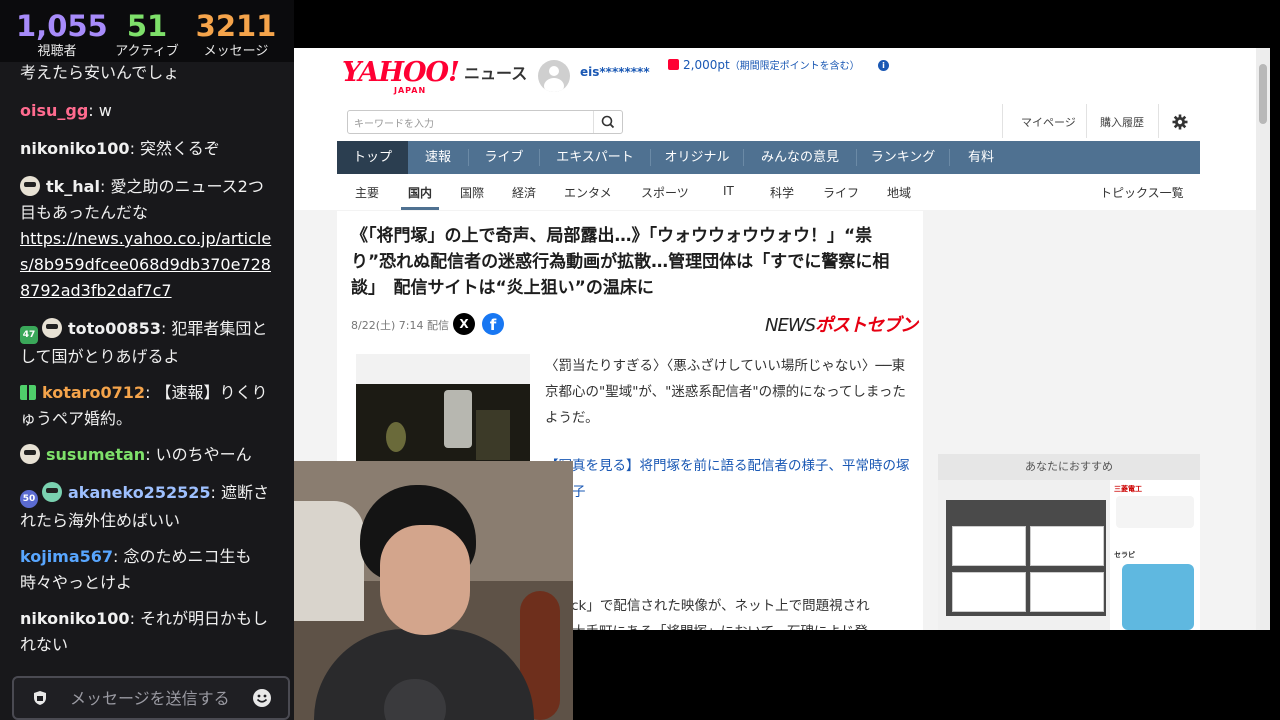 The height and width of the screenshot is (720, 1280). Describe the element at coordinates (54, 110) in the screenshot. I see `chat-username: oisu_gg` at that location.